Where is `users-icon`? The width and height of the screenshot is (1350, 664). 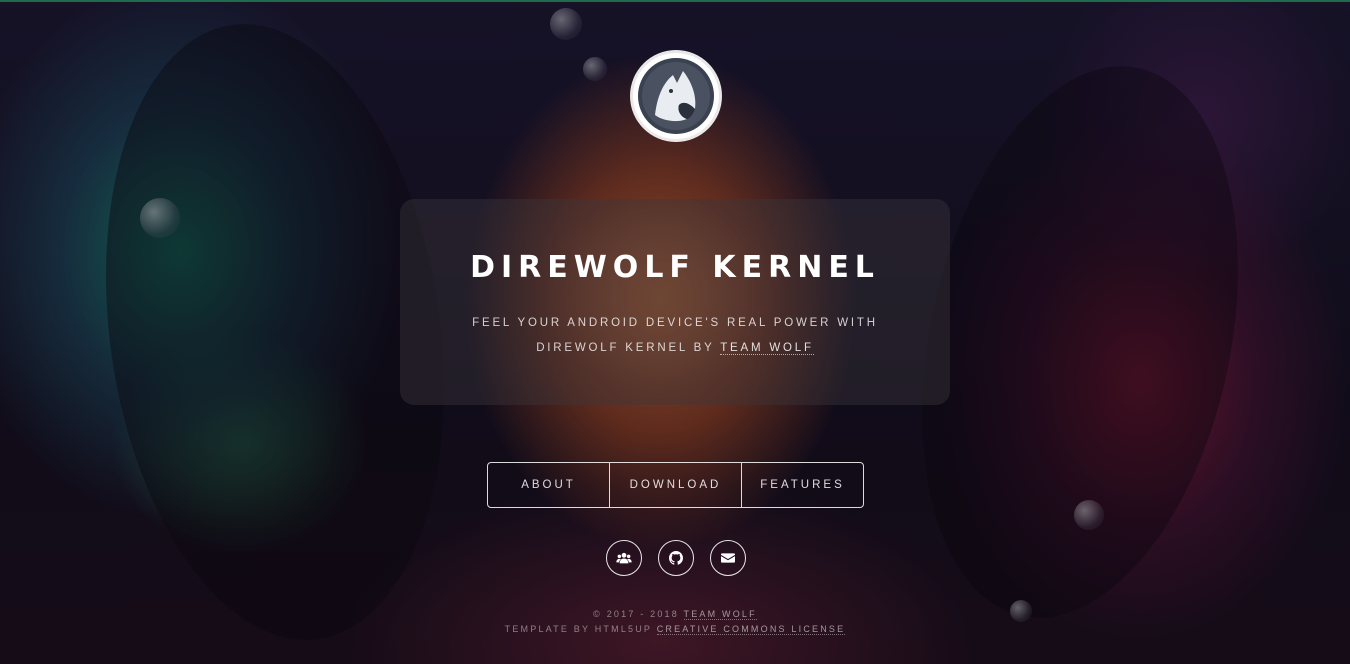
users-icon is located at coordinates (624, 558).